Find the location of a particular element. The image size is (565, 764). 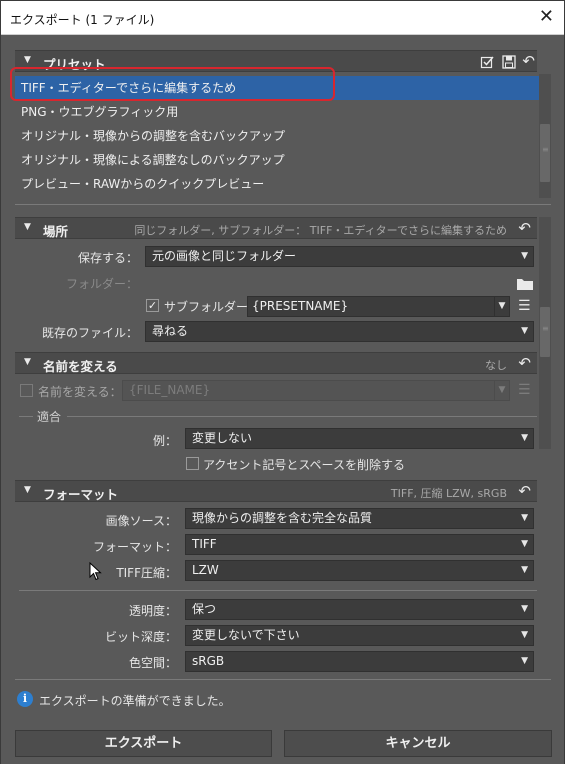

format-section-title: フォーマット is located at coordinates (81, 494).